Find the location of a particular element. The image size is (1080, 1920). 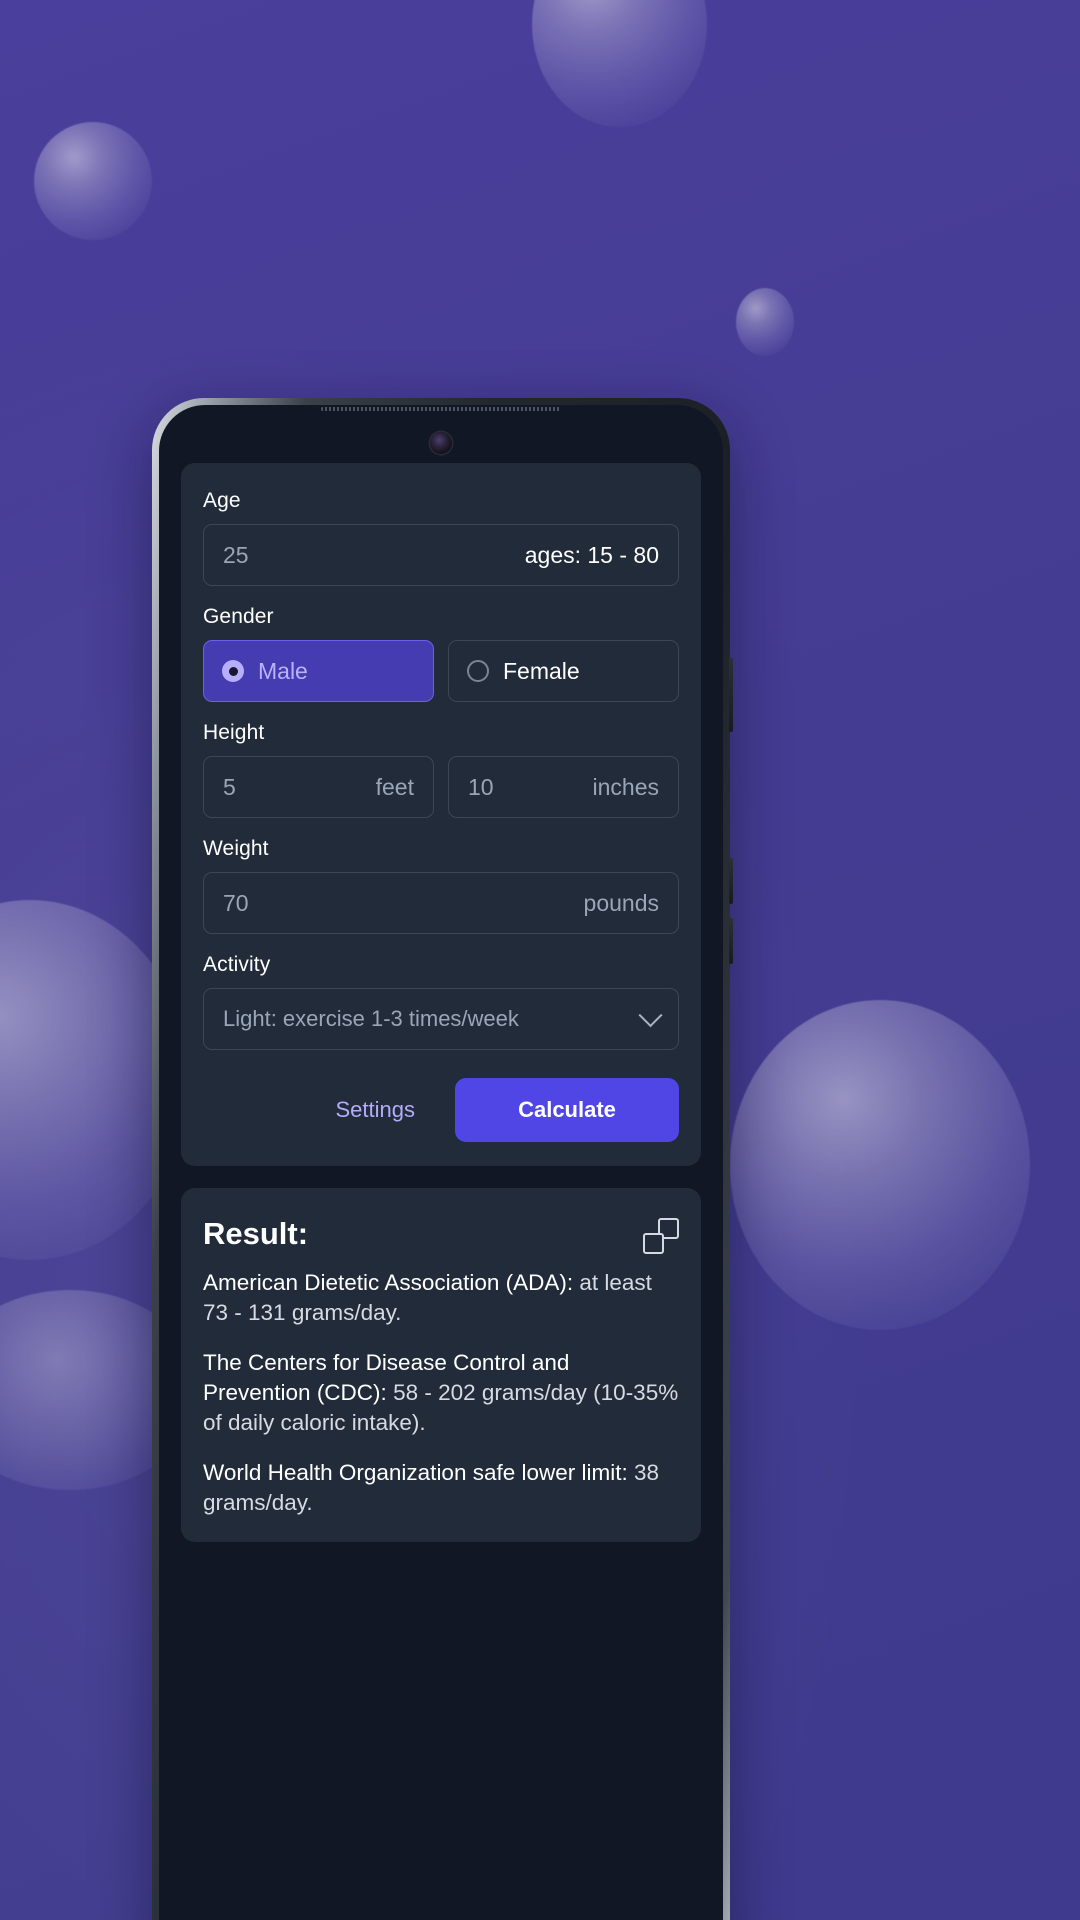

chevron-down-icon is located at coordinates (650, 1014).